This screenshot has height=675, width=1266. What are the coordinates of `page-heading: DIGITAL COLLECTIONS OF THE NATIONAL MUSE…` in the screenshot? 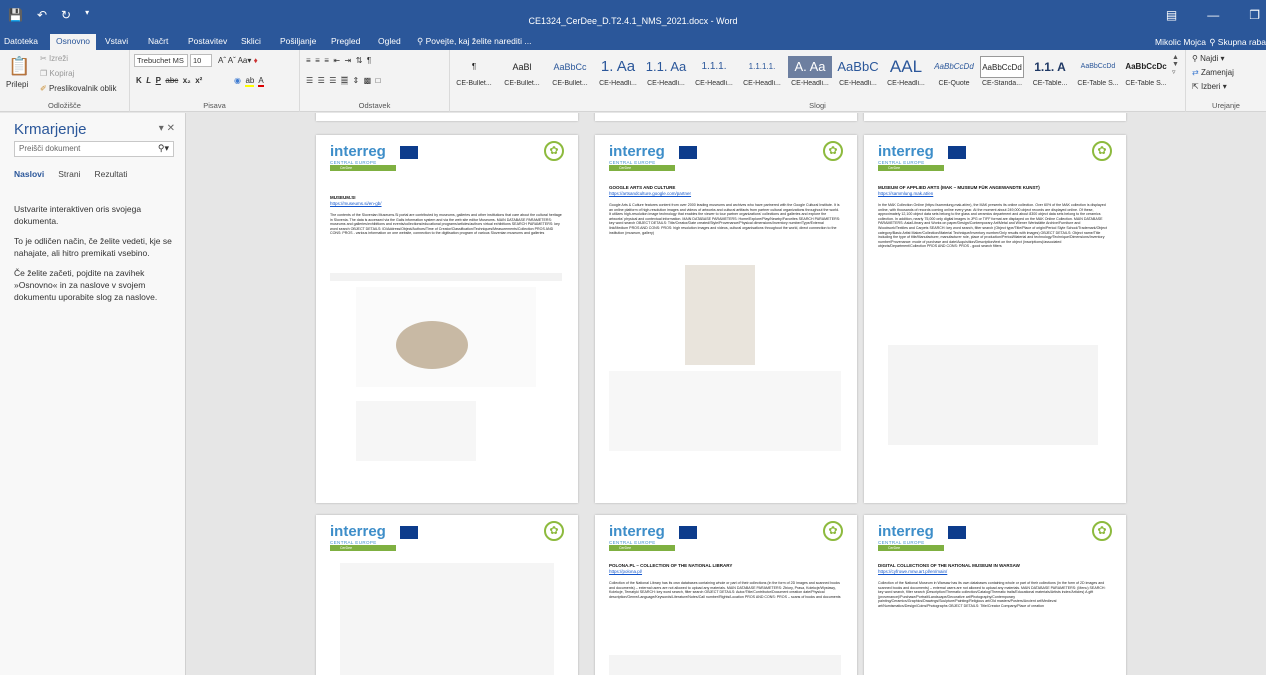 It's located at (949, 565).